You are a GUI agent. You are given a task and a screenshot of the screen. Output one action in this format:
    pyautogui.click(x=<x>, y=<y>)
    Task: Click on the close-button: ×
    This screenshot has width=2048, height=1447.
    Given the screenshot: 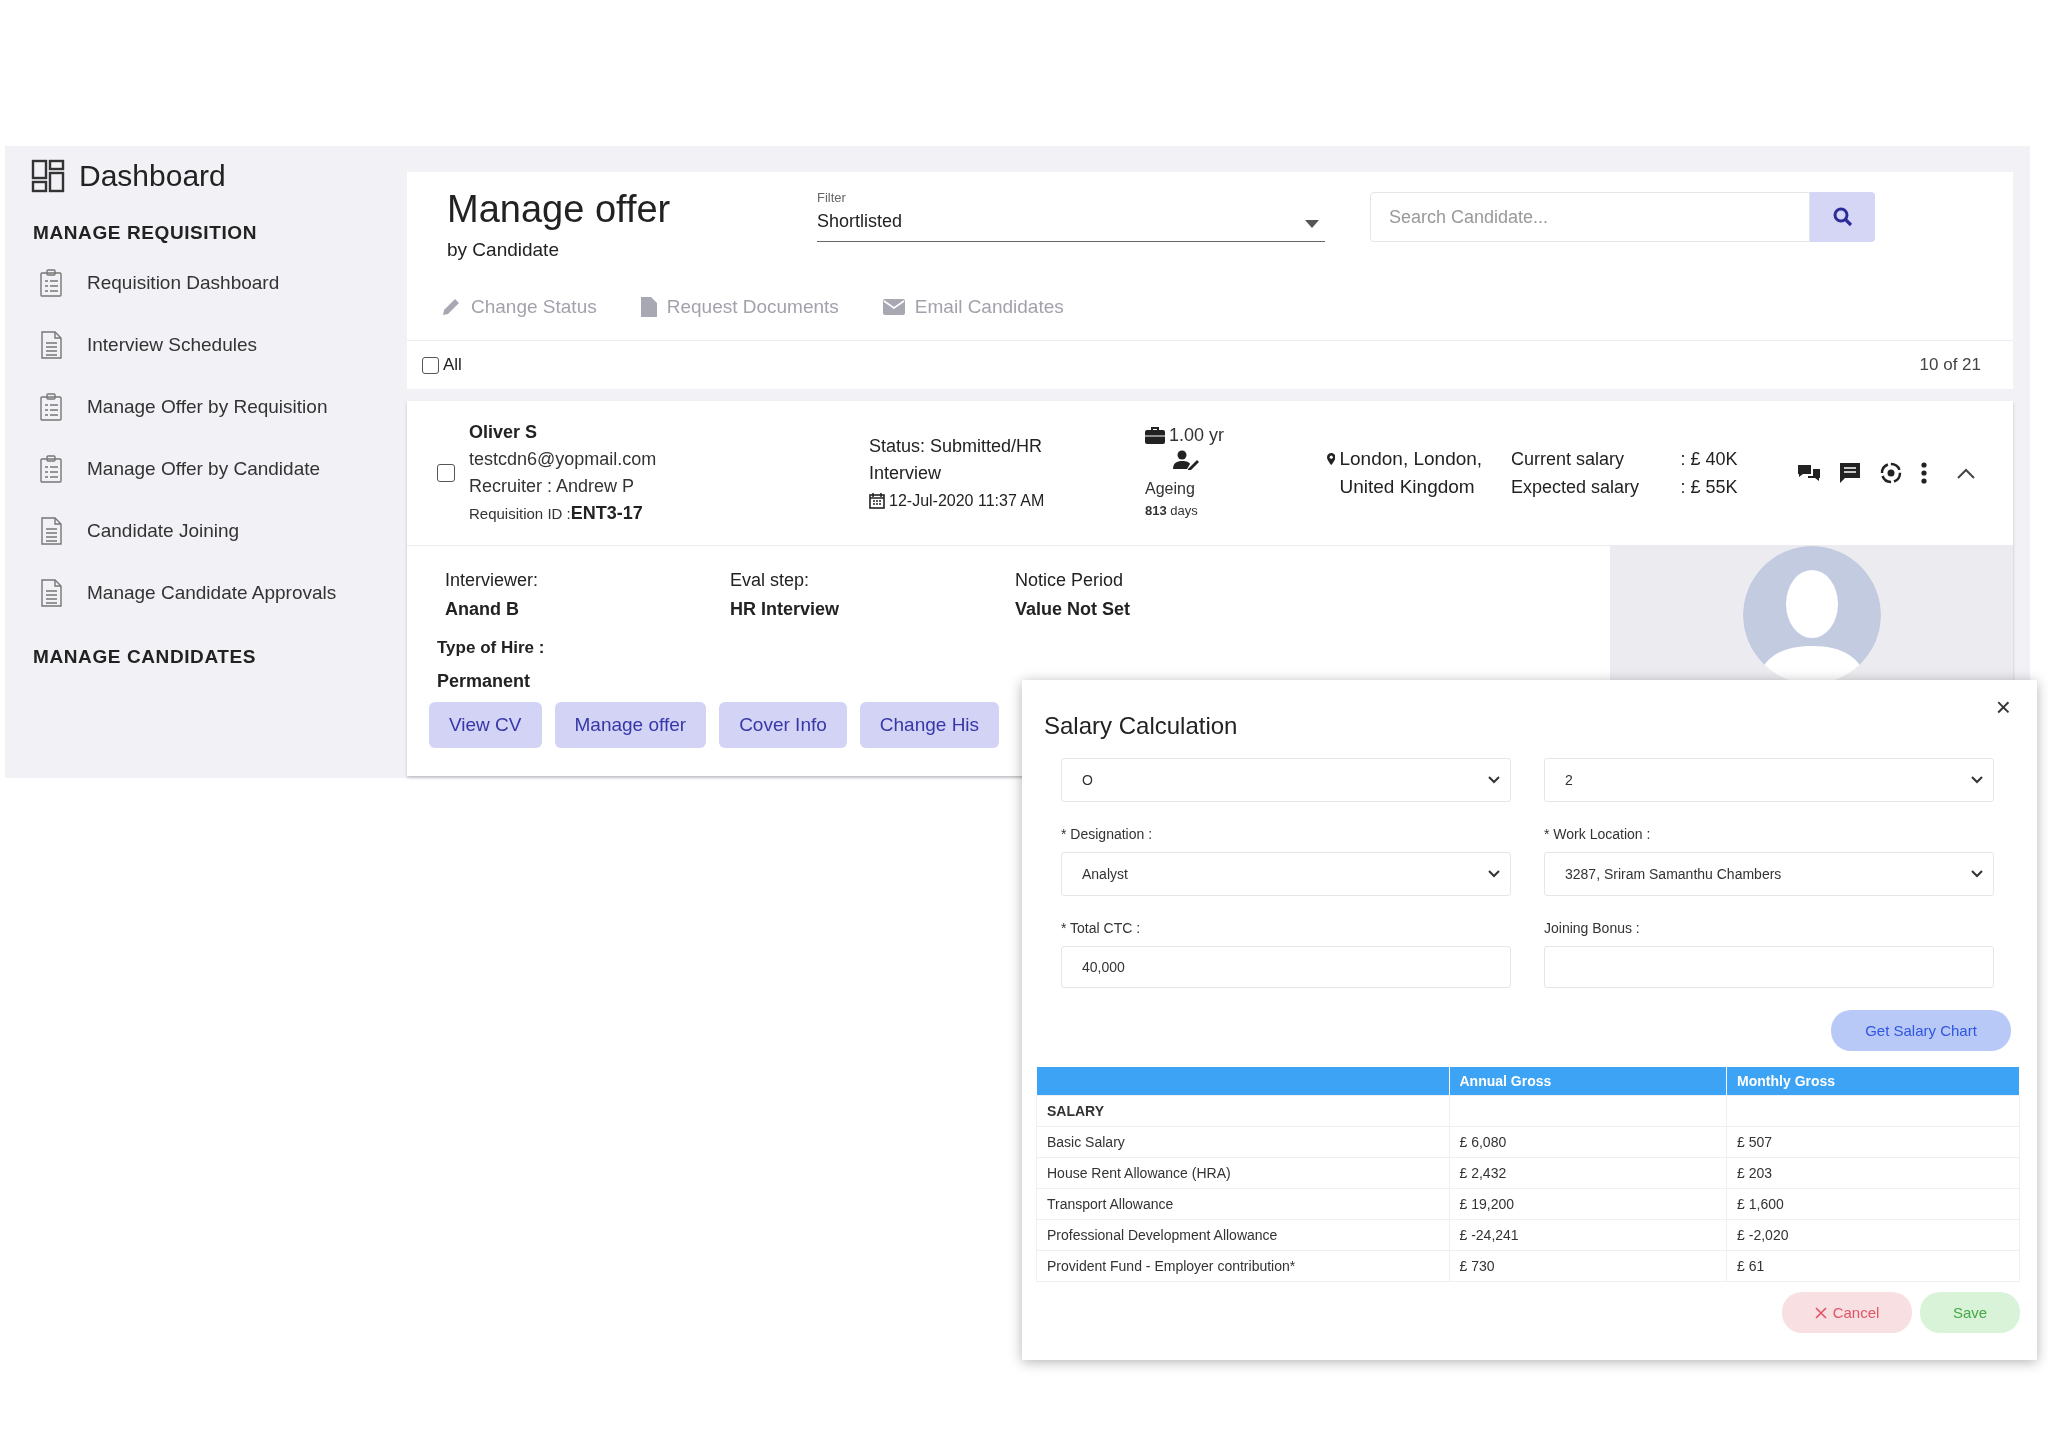 What is the action you would take?
    pyautogui.click(x=2003, y=707)
    